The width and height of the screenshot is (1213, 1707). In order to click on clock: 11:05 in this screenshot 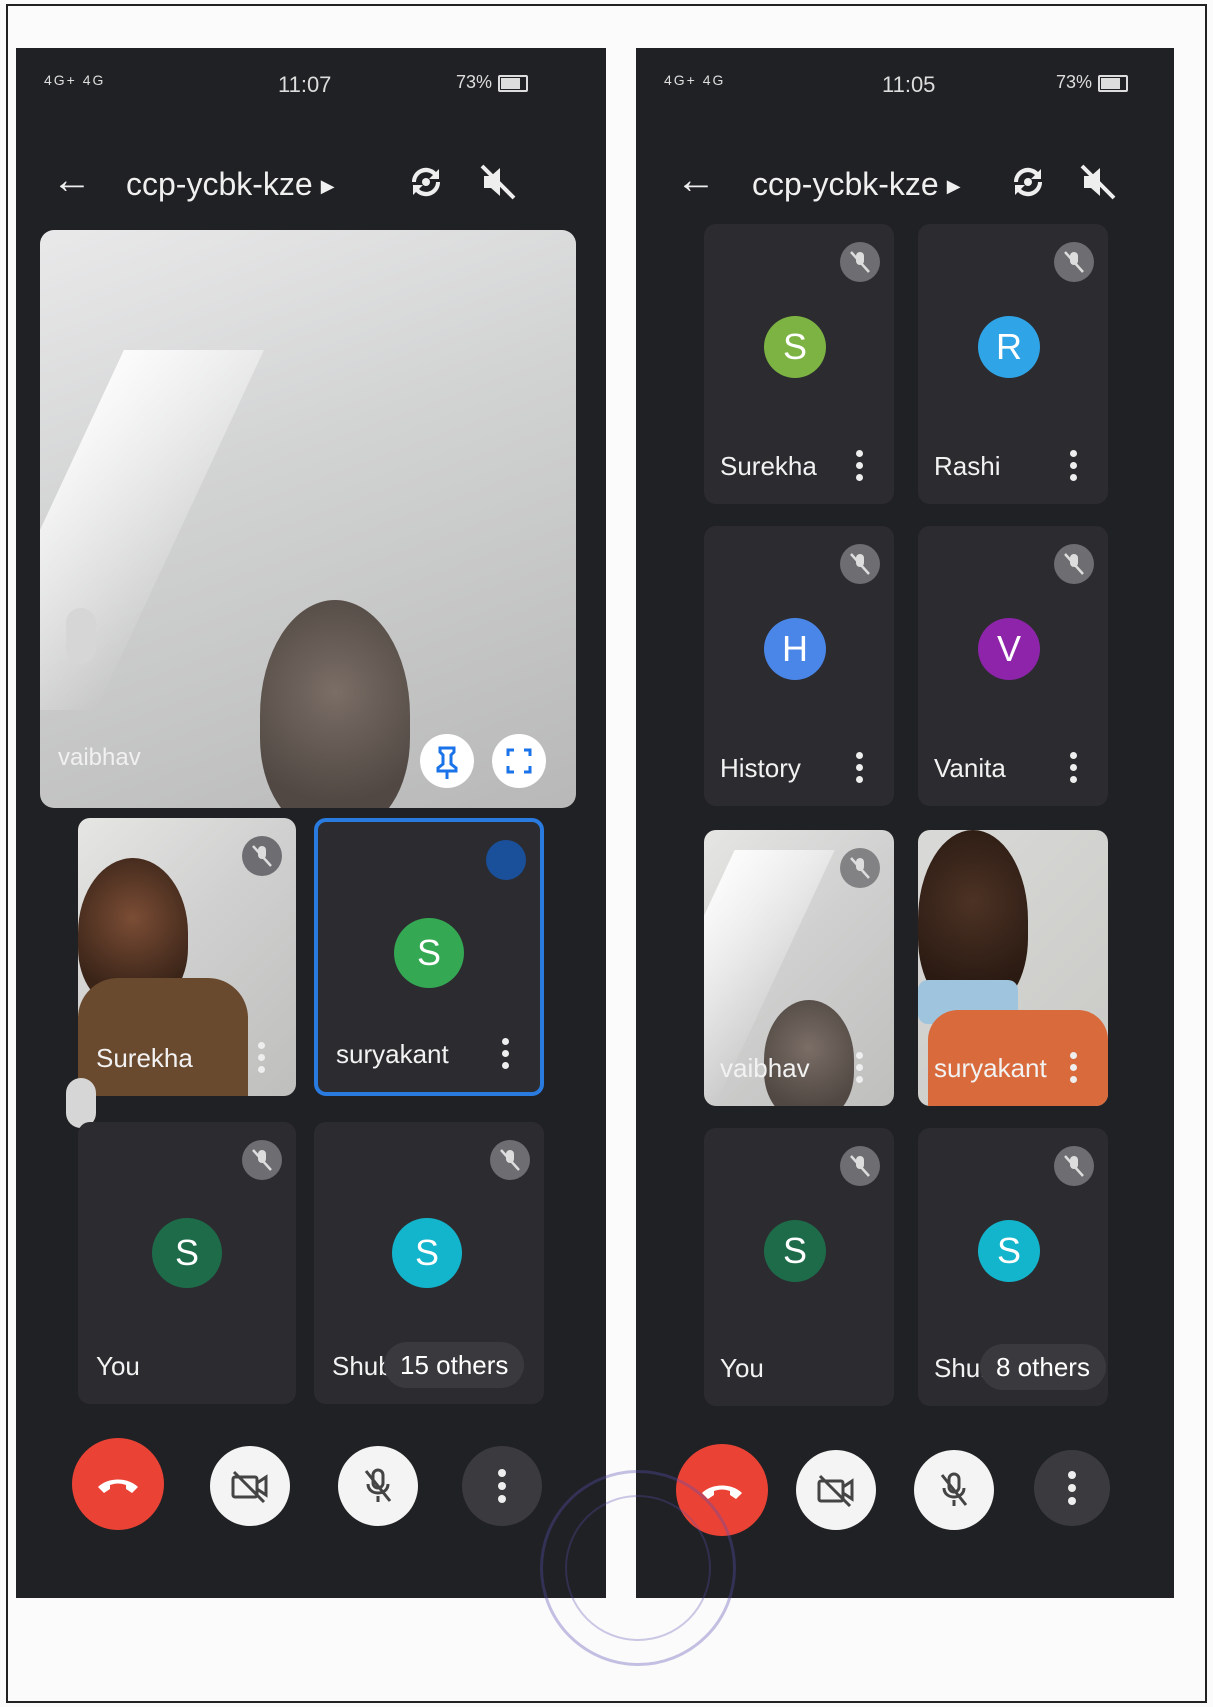, I will do `click(909, 84)`.